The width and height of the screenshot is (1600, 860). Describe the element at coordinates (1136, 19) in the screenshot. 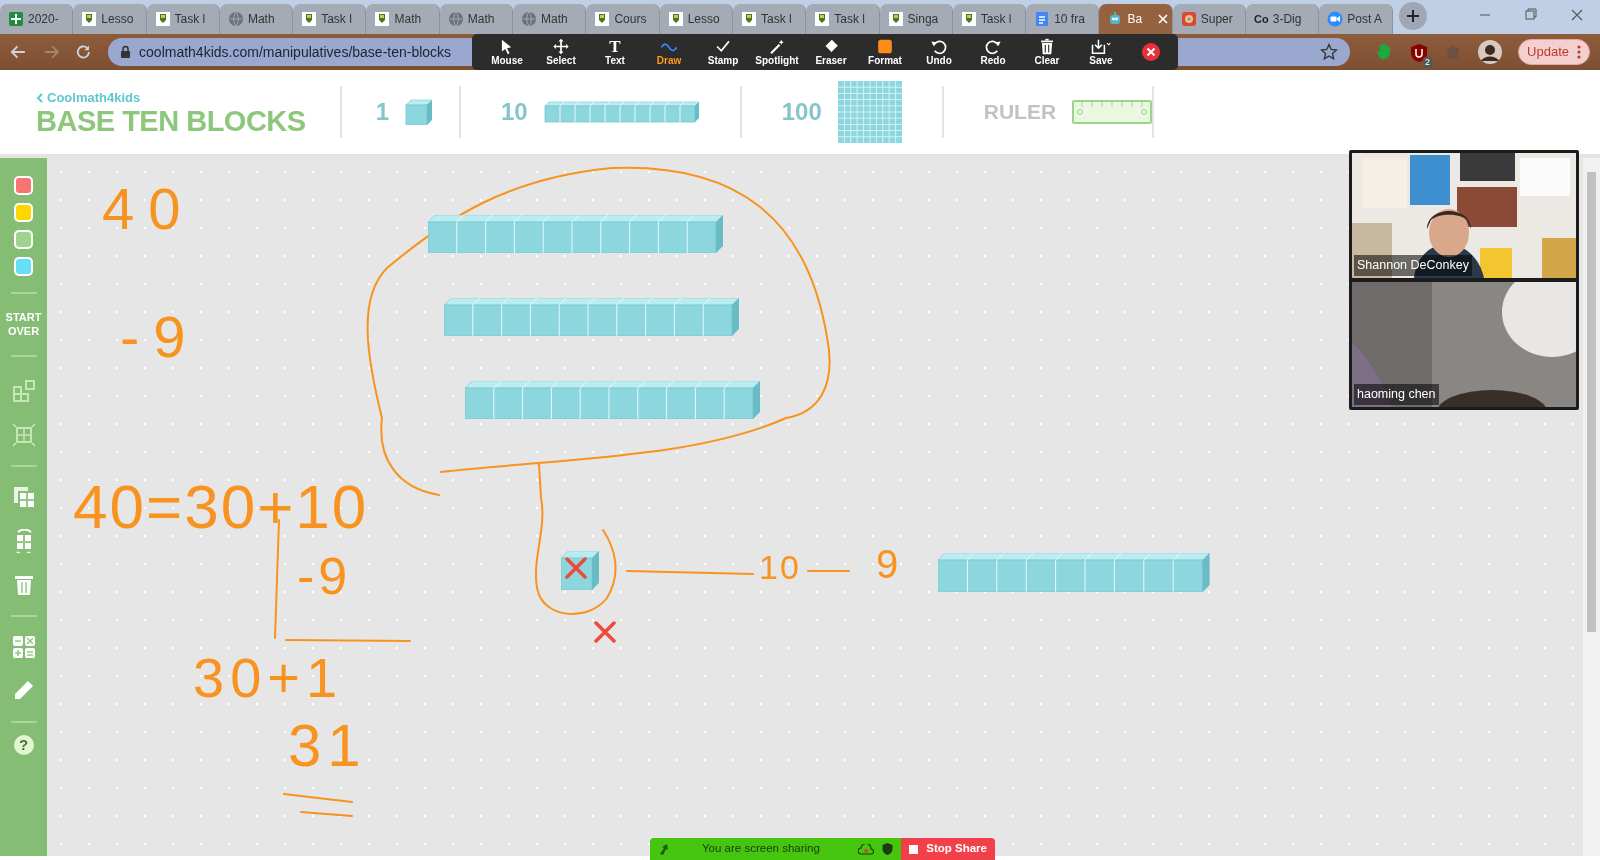

I see `browser-tab: Ba` at that location.